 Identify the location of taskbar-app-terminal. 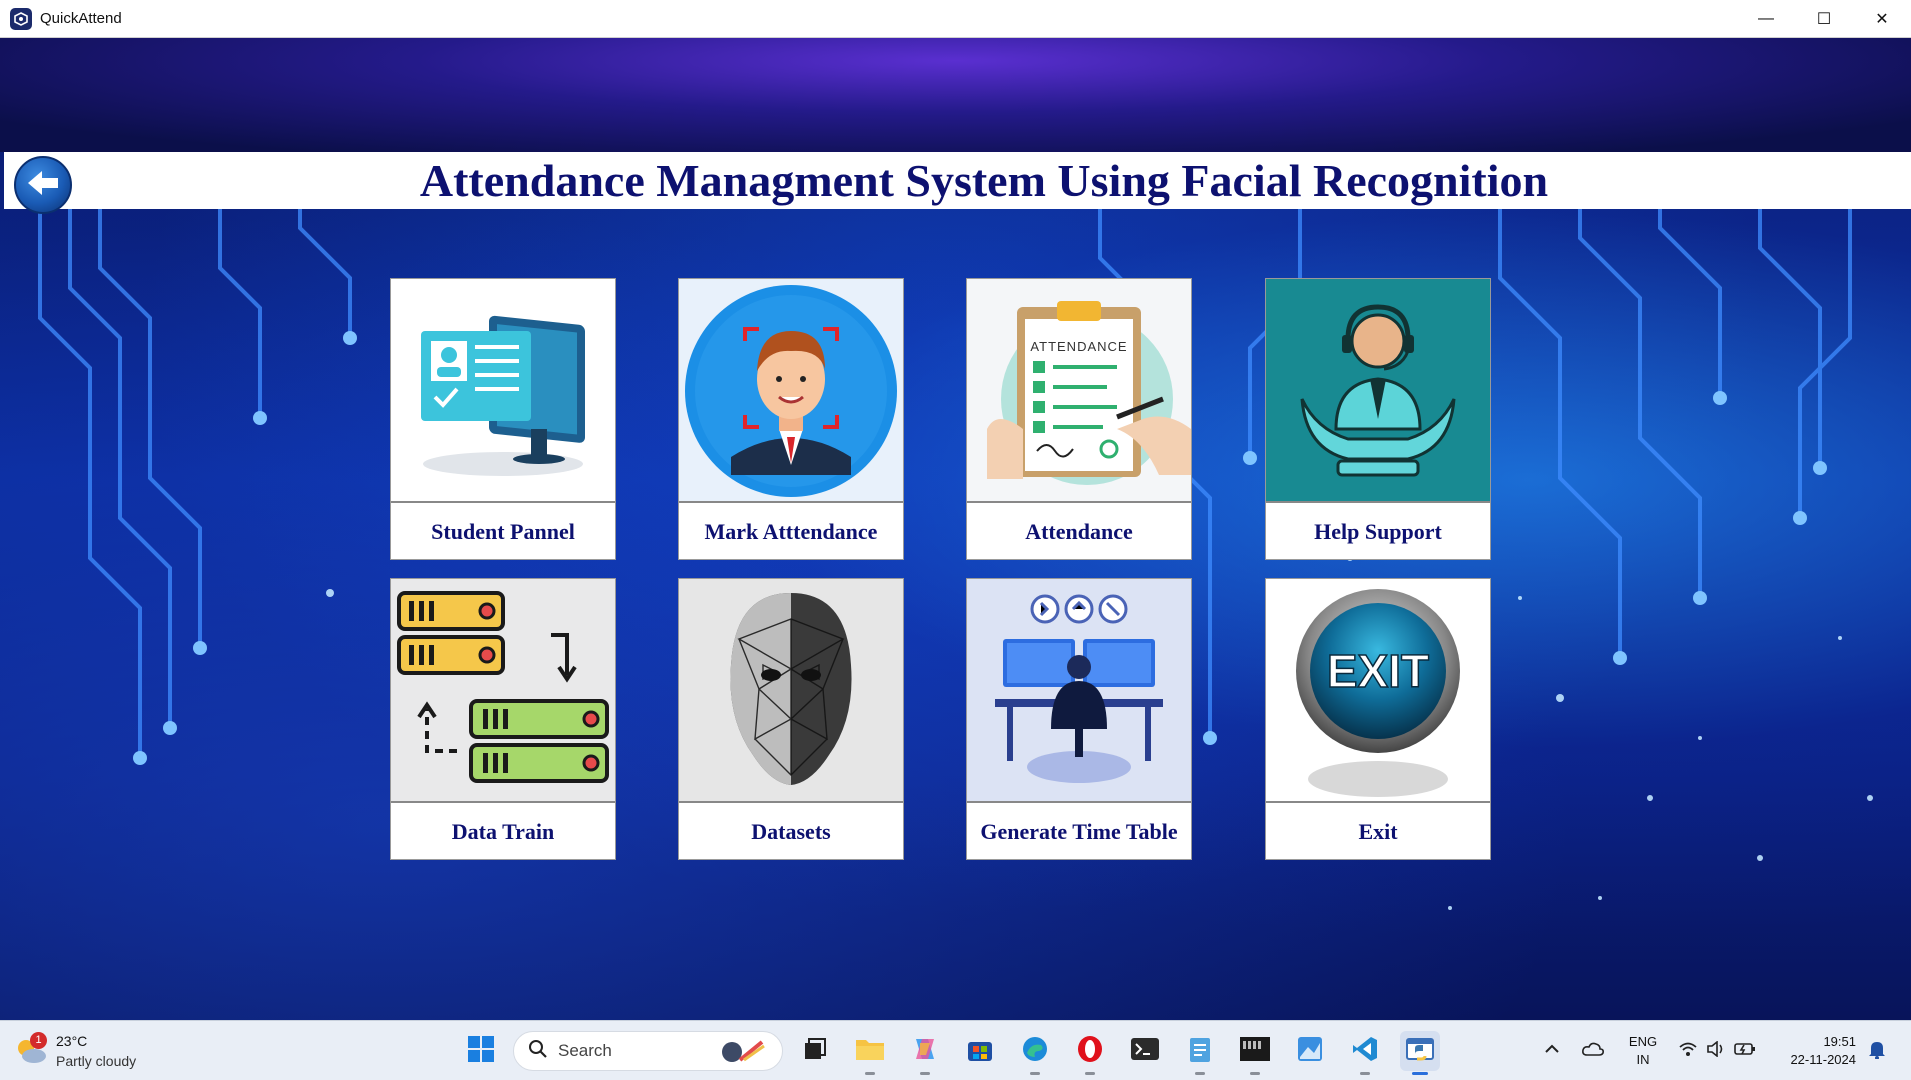
(1145, 1051).